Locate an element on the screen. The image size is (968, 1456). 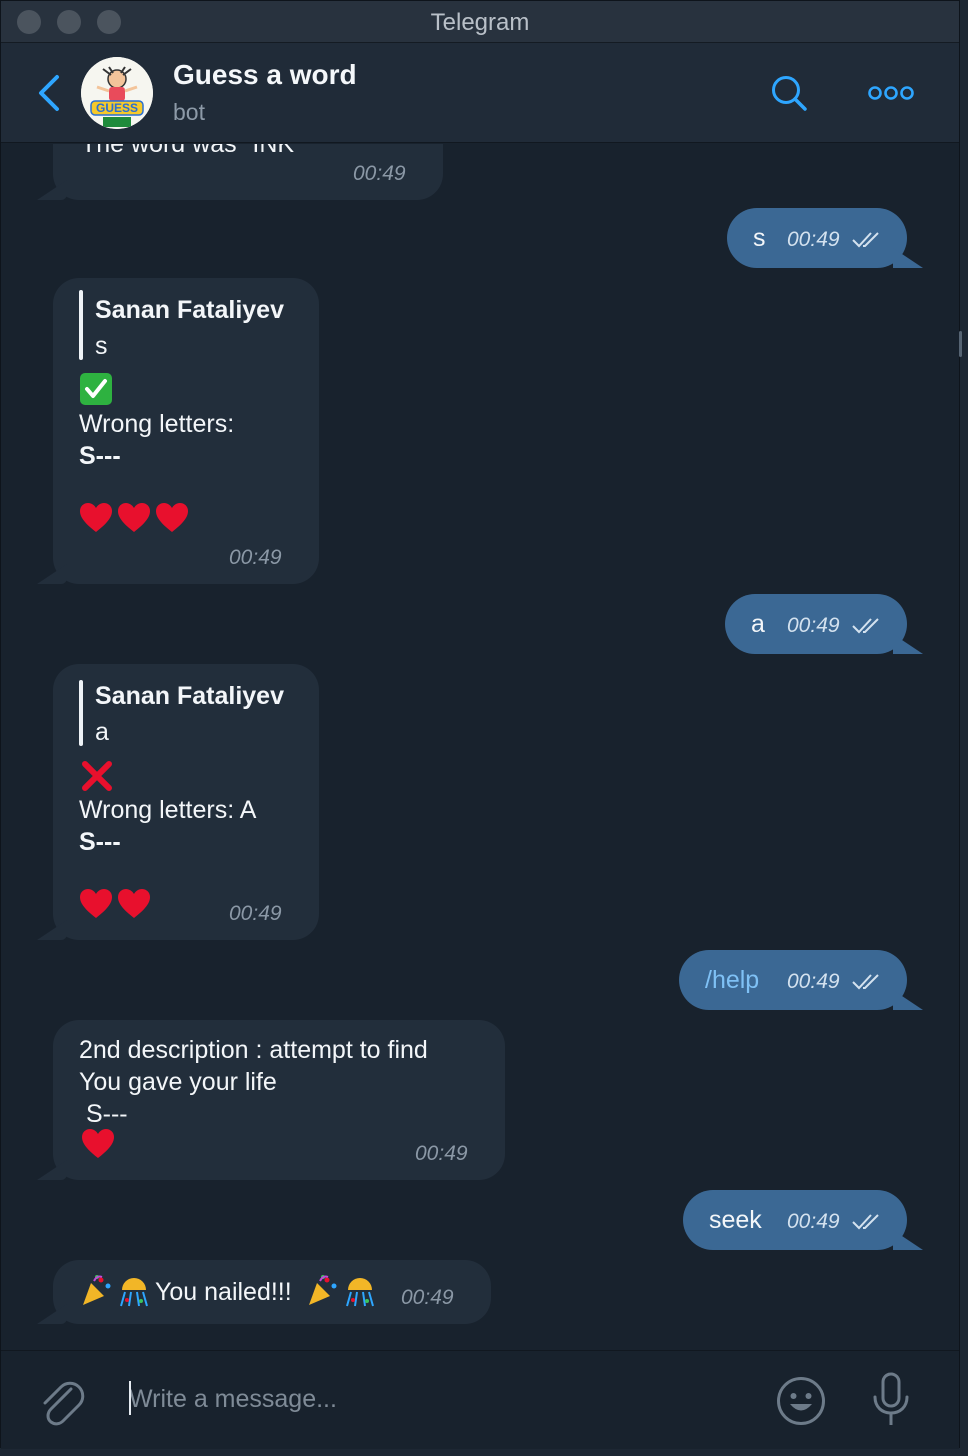
voice-message-button is located at coordinates (891, 1400).